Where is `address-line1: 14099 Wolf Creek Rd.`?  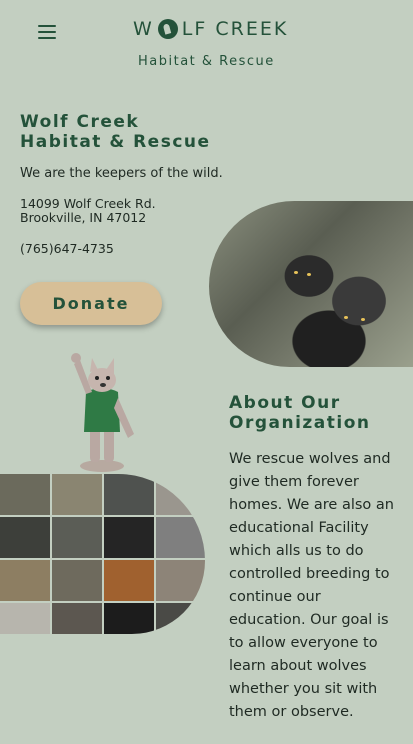 address-line1: 14099 Wolf Creek Rd. is located at coordinates (88, 203).